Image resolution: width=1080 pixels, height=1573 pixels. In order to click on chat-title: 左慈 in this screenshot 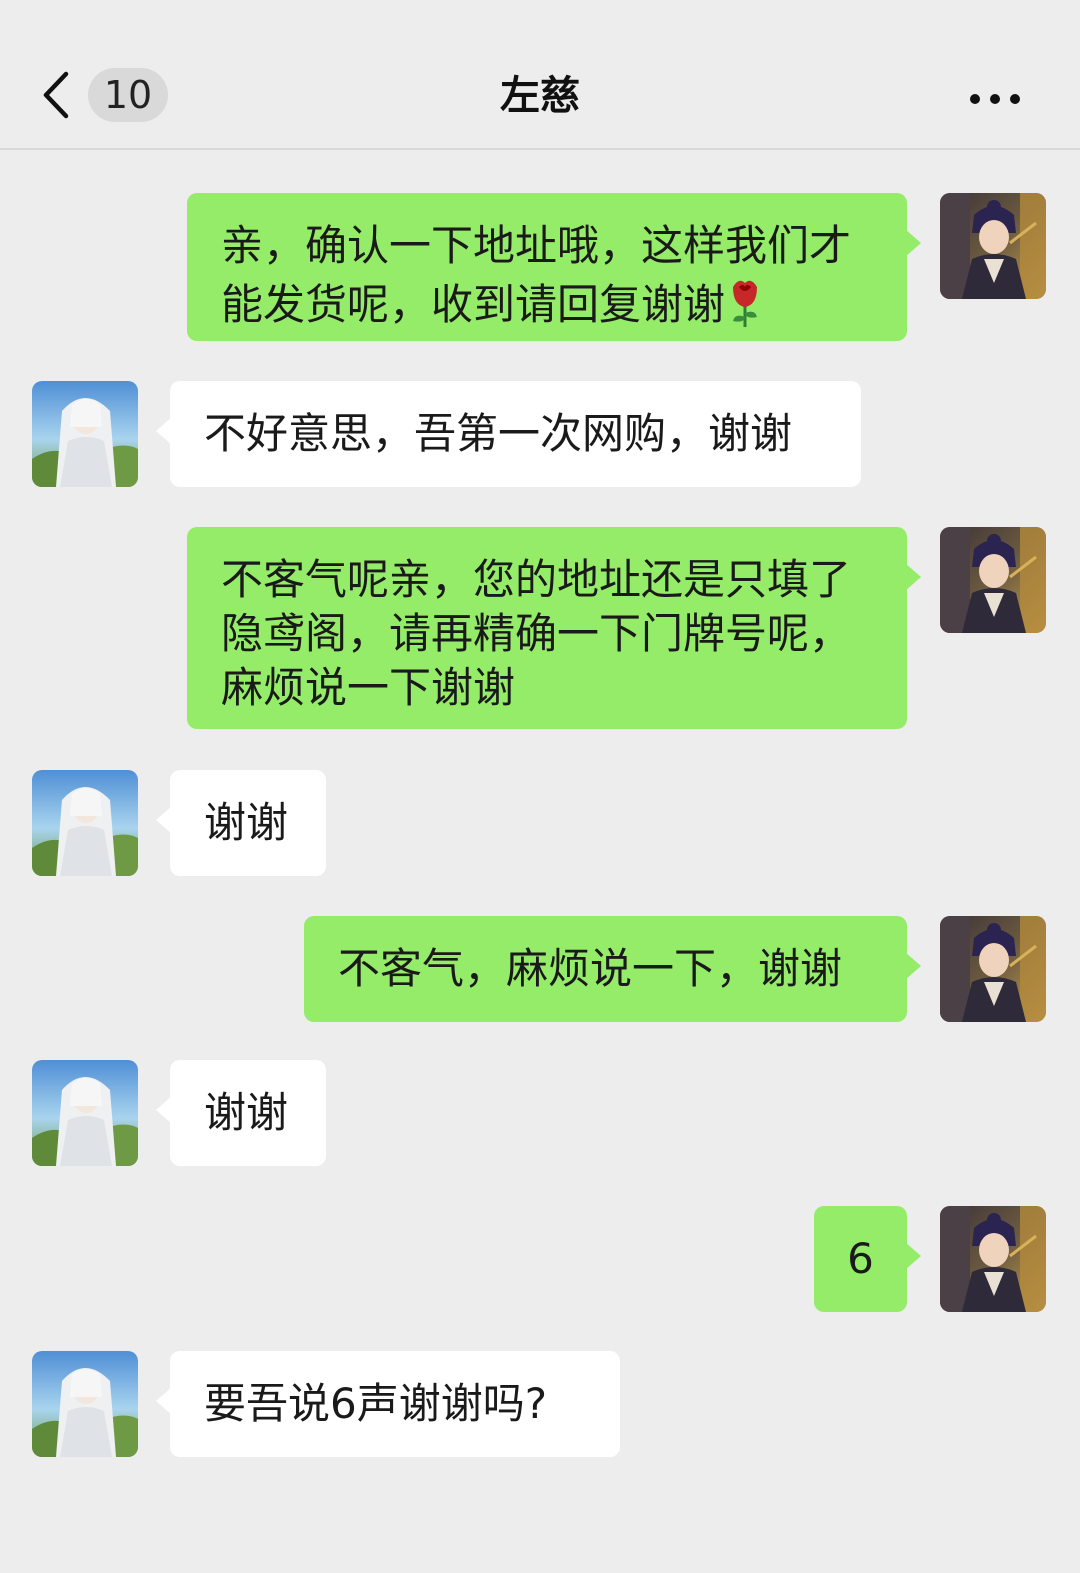, I will do `click(540, 96)`.